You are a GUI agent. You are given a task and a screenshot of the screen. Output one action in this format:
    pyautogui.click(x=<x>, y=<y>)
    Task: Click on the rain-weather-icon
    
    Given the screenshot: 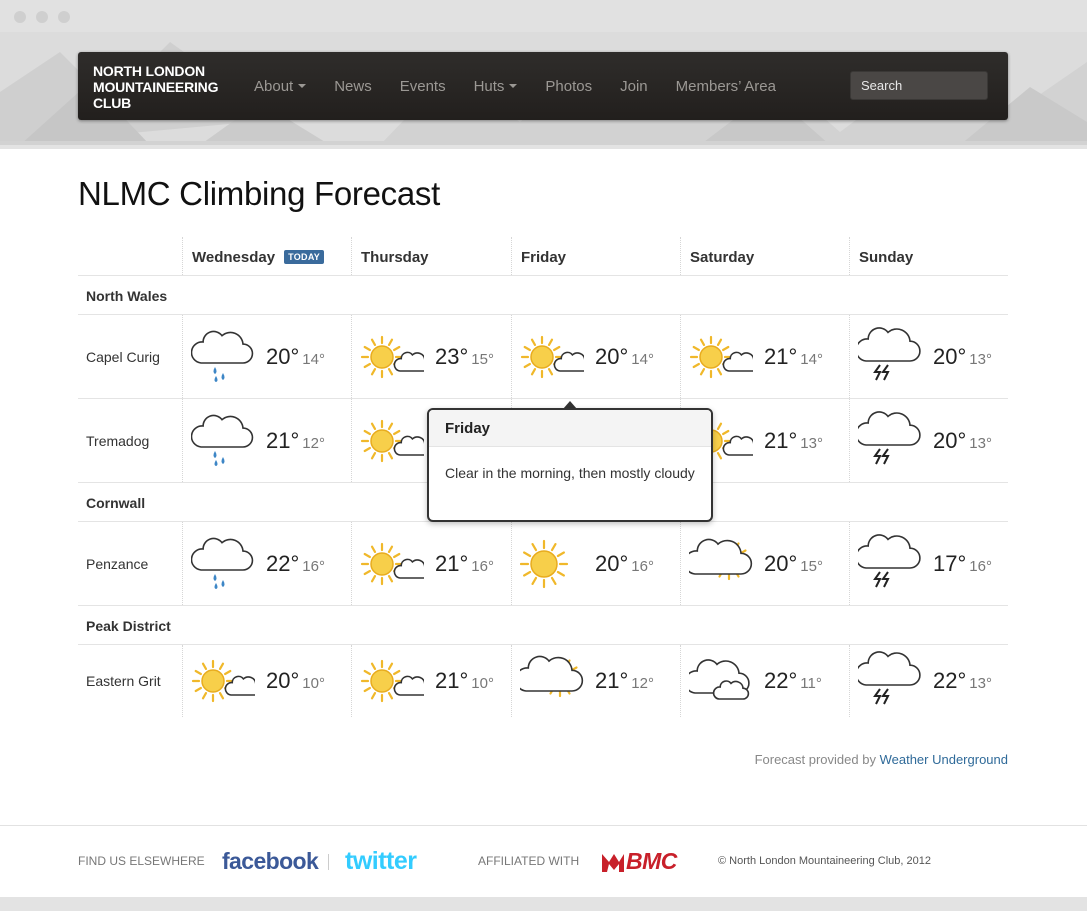 What is the action you would take?
    pyautogui.click(x=222, y=563)
    